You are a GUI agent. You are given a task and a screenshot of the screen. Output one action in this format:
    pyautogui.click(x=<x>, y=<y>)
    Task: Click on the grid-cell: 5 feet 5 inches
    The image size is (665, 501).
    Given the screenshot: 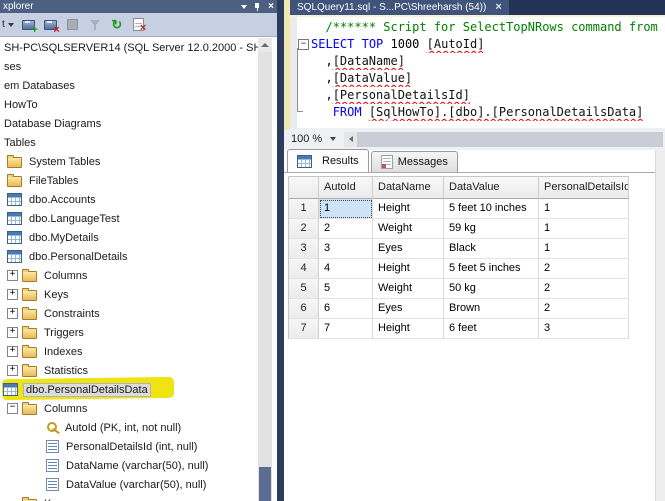 What is the action you would take?
    pyautogui.click(x=491, y=269)
    